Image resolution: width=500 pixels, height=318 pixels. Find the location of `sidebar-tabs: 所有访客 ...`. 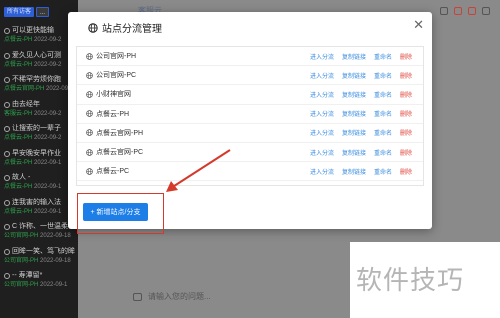

sidebar-tabs: 所有访客 ... is located at coordinates (39, 12).